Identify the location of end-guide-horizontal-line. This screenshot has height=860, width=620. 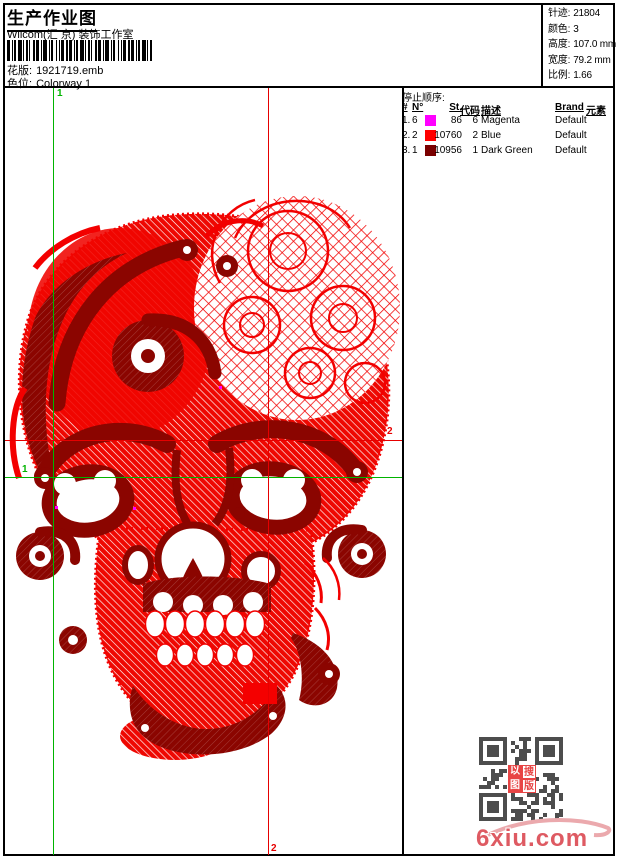
(203, 440).